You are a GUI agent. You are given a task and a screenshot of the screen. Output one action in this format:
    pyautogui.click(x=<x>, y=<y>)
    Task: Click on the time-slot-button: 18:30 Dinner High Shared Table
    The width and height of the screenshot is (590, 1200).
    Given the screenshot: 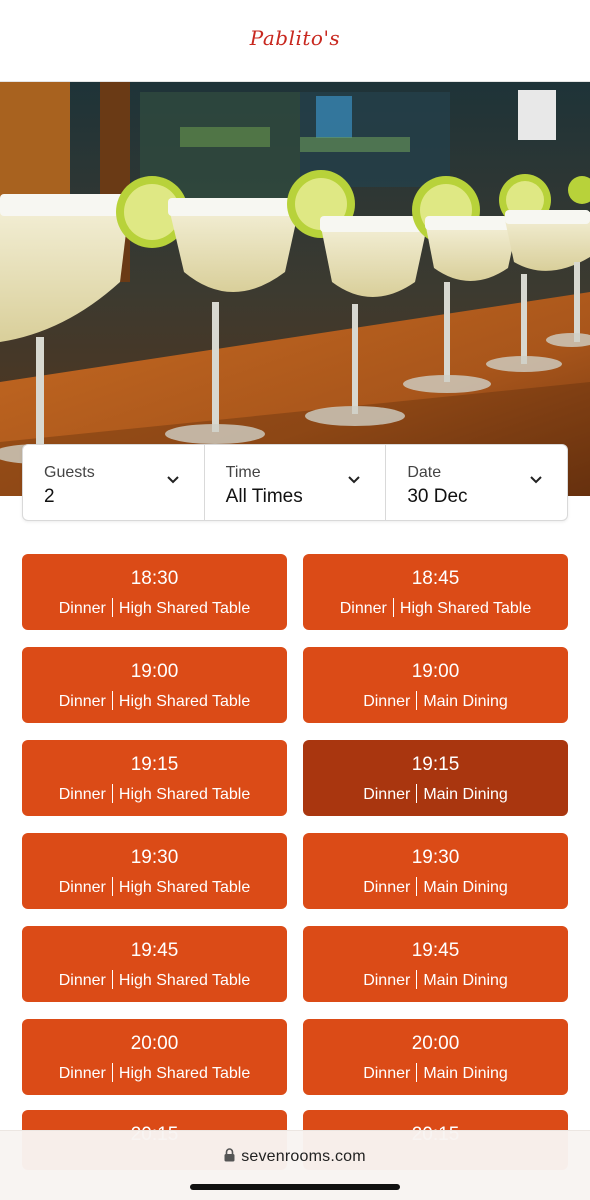 What is the action you would take?
    pyautogui.click(x=154, y=592)
    